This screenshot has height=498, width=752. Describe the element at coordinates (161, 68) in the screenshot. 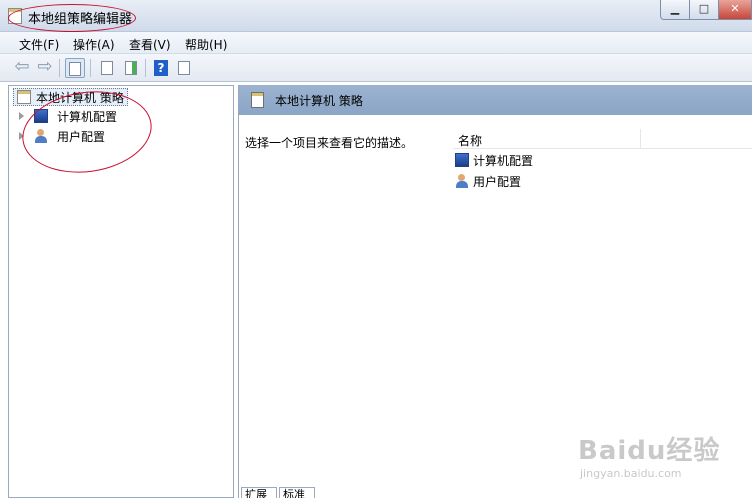

I see `help-icon: ?` at that location.